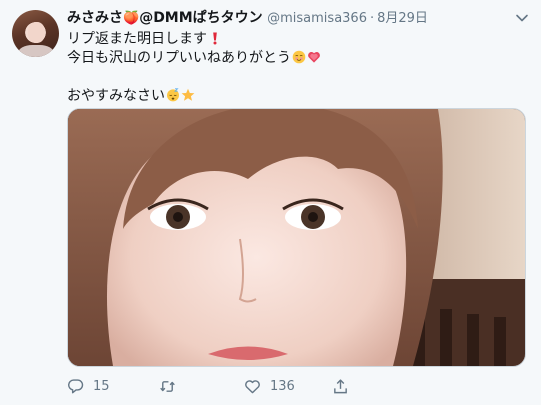  Describe the element at coordinates (36, 51) in the screenshot. I see `avatar-shoulder` at that location.